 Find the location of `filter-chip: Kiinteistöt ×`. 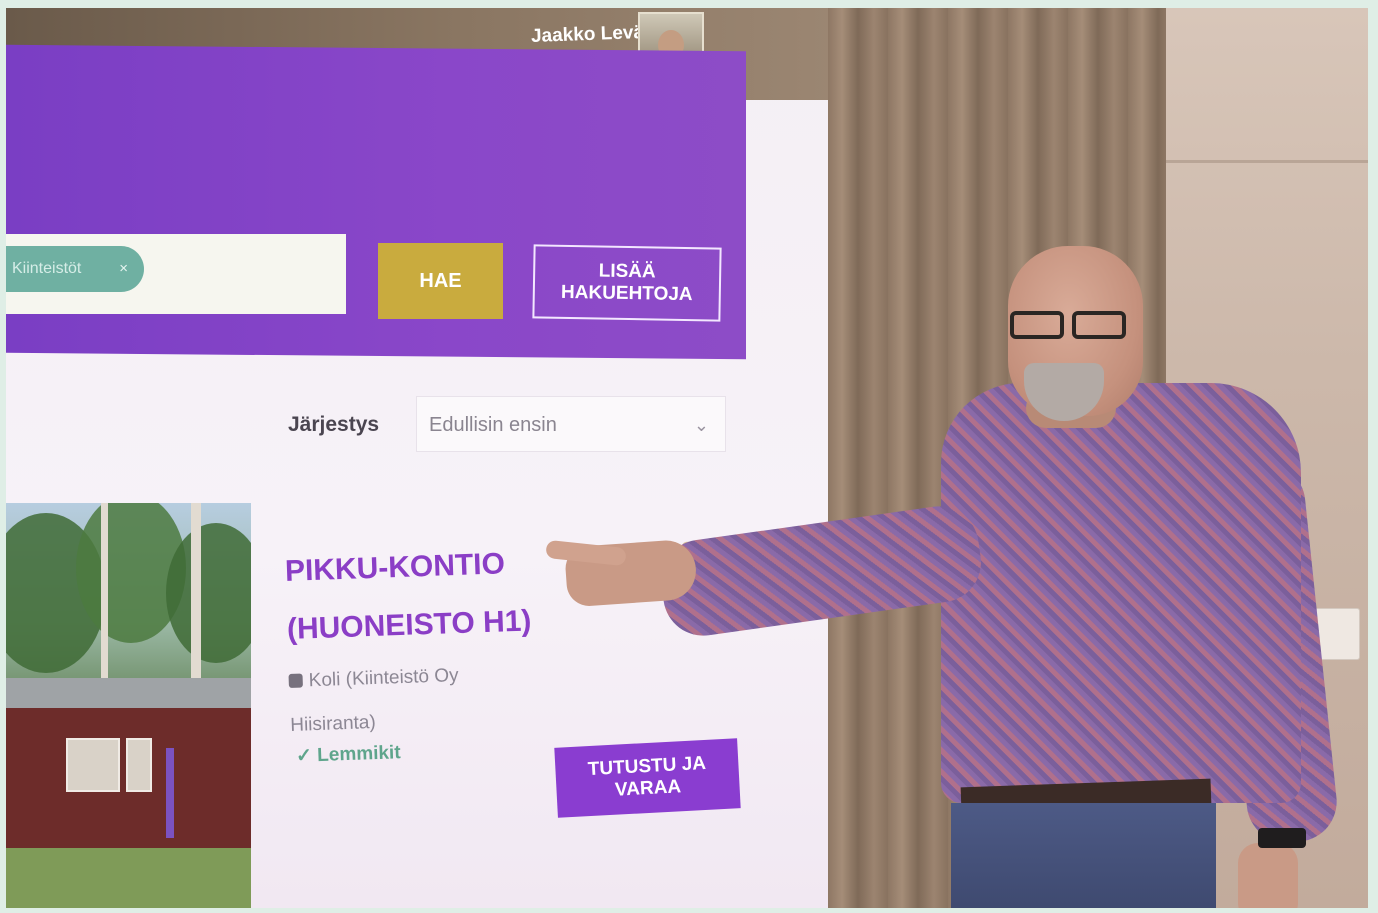

filter-chip: Kiinteistöt × is located at coordinates (75, 269).